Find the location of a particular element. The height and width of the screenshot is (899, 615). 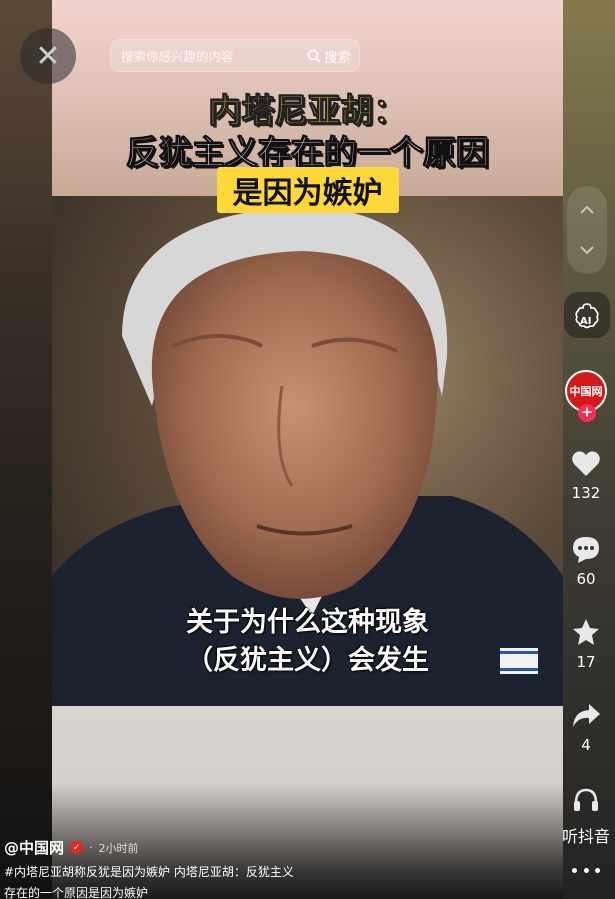

next-video-button is located at coordinates (587, 250).